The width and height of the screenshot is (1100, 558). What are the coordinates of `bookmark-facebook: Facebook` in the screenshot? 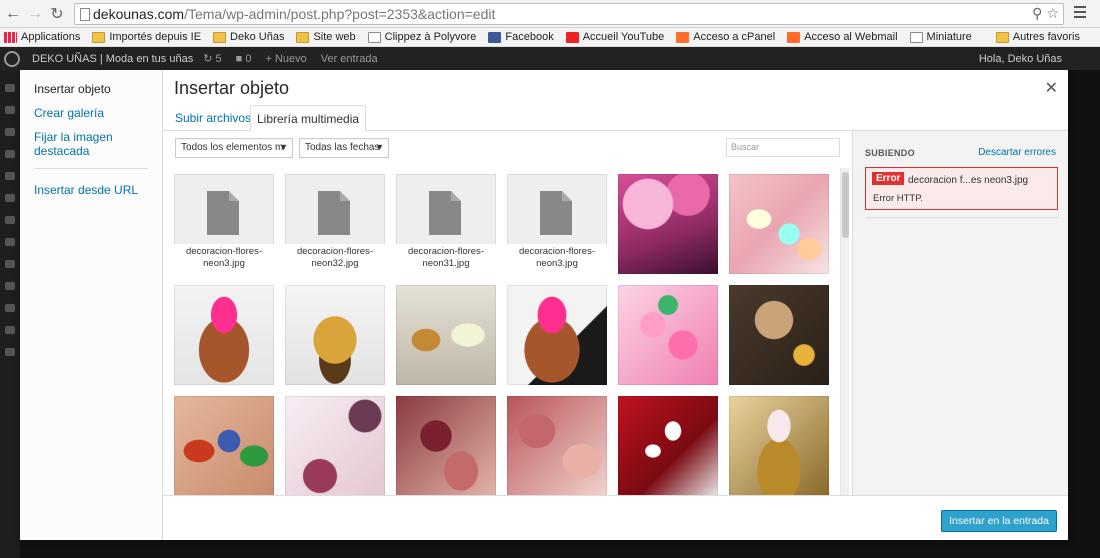 It's located at (521, 37).